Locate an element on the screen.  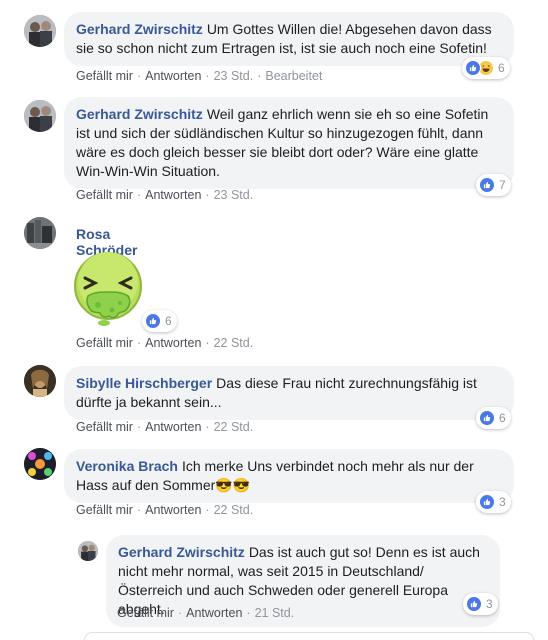
author-name: Sibylle Hirschberger is located at coordinates (144, 383).